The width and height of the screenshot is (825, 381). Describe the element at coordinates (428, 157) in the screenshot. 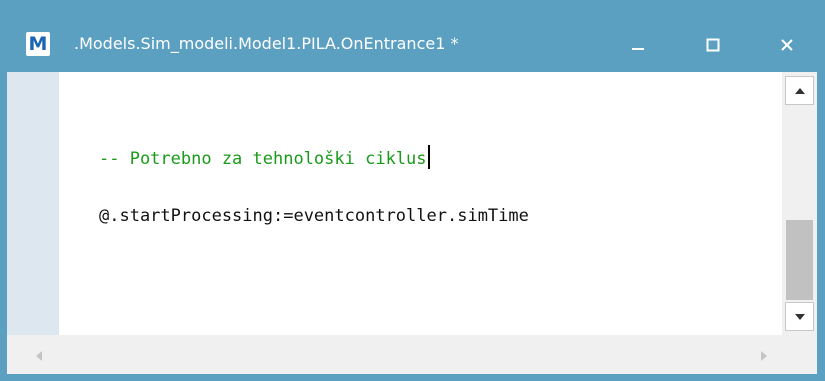

I see `text-caret` at that location.